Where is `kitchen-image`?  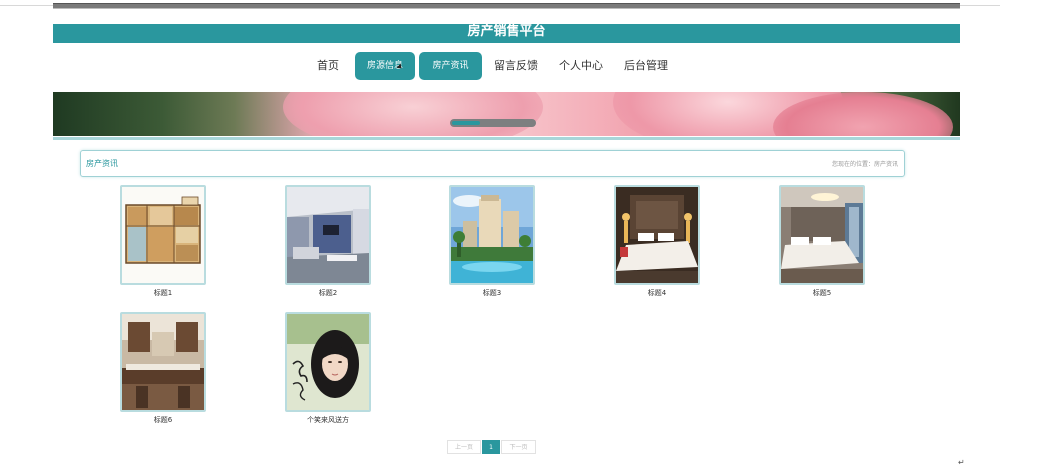 kitchen-image is located at coordinates (163, 362).